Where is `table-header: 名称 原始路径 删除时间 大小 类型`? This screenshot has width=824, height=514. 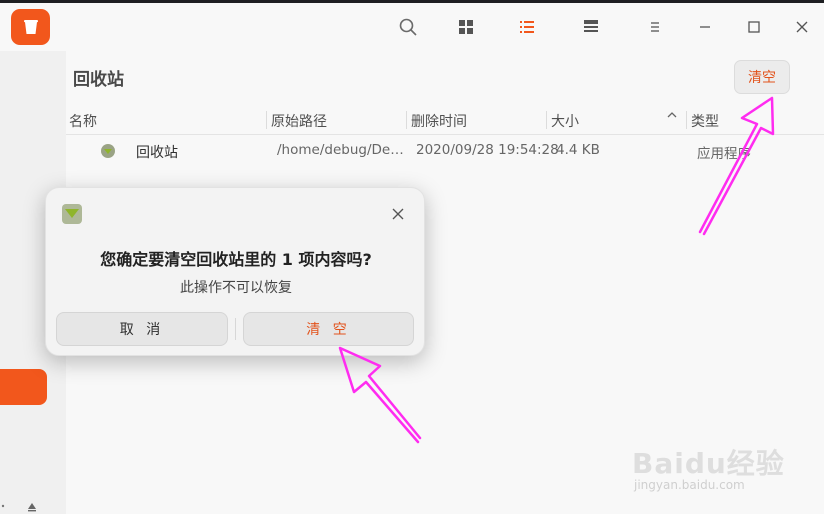
table-header: 名称 原始路径 删除时间 大小 类型 is located at coordinates (445, 120).